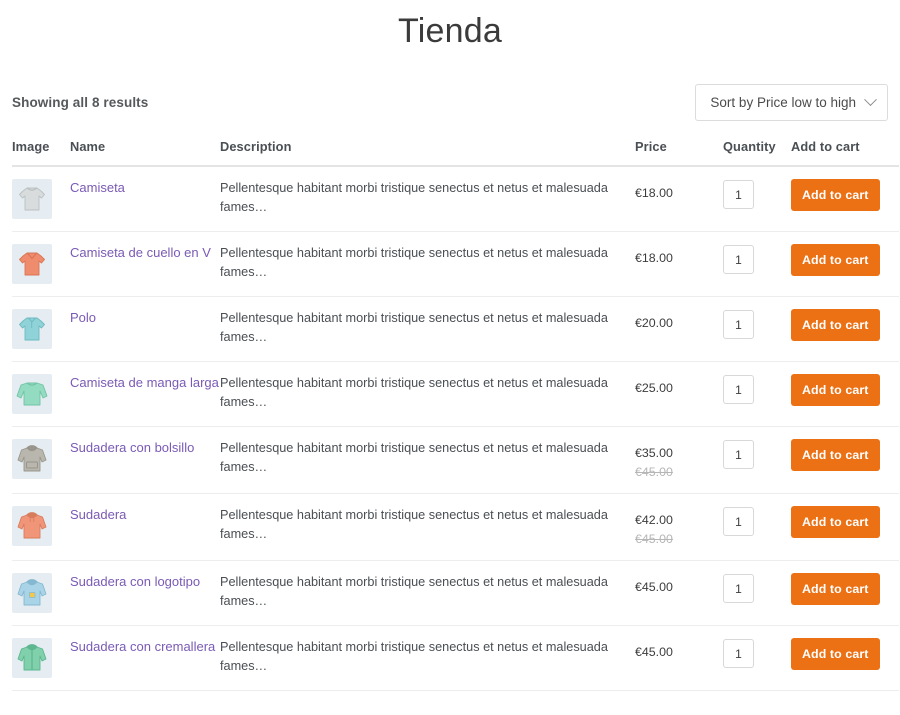 The width and height of the screenshot is (900, 715). What do you see at coordinates (654, 587) in the screenshot?
I see `product-price: €45.00` at bounding box center [654, 587].